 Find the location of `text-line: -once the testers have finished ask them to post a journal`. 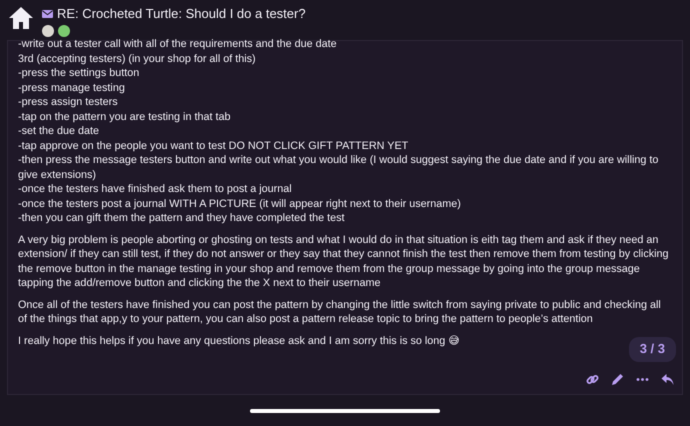

text-line: -once the testers have finished ask them to post a journal is located at coordinates (155, 189).